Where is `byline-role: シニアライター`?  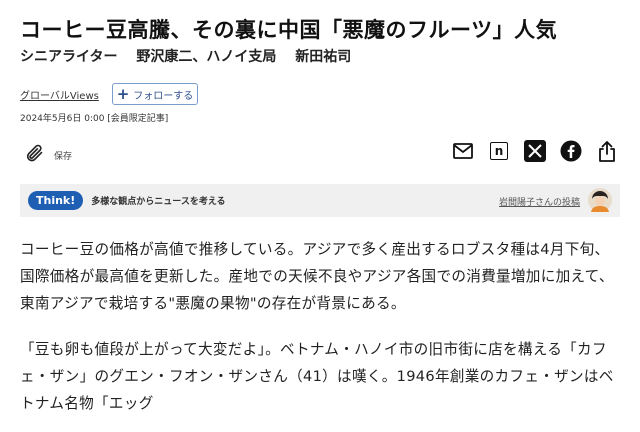 byline-role: シニアライター is located at coordinates (69, 57).